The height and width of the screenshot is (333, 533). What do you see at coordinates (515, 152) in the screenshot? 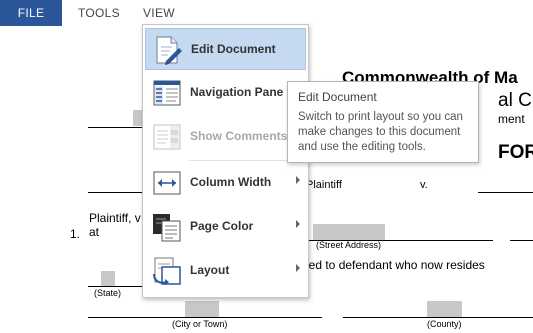
I see `document-form-title: FOR` at bounding box center [515, 152].